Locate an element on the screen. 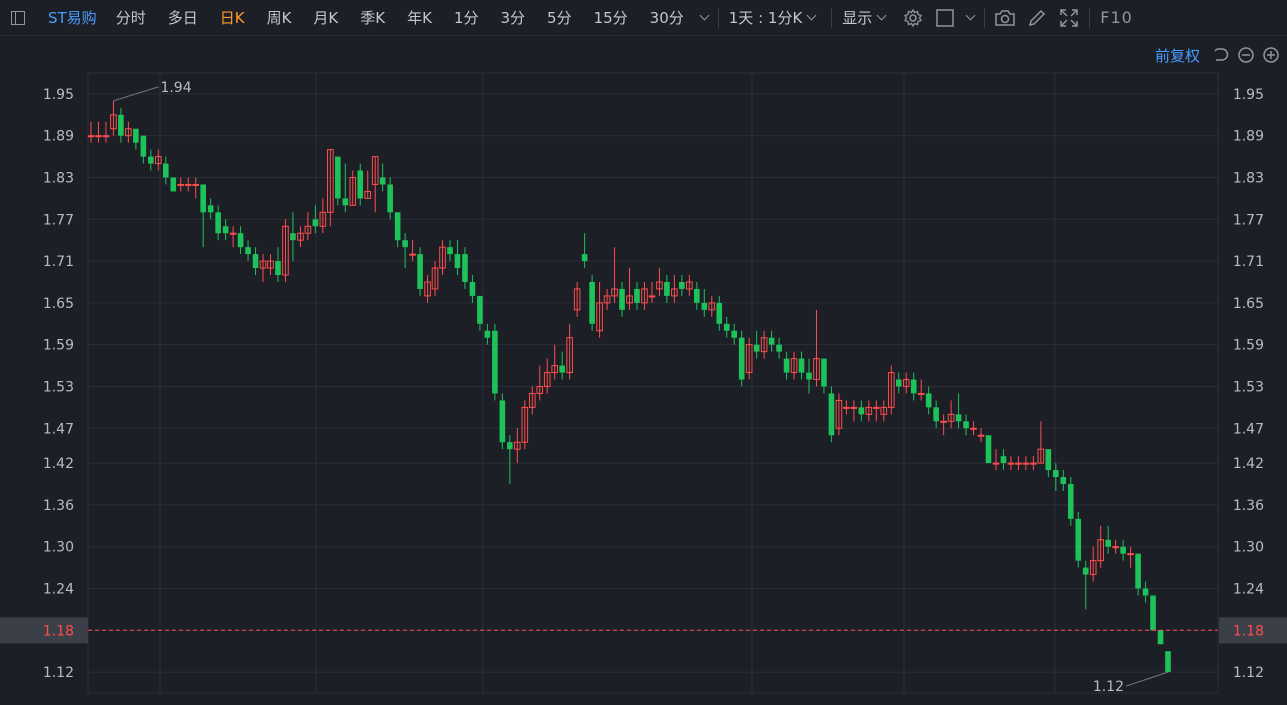 The height and width of the screenshot is (705, 1287). more-periods-chevron-icon is located at coordinates (704, 15).